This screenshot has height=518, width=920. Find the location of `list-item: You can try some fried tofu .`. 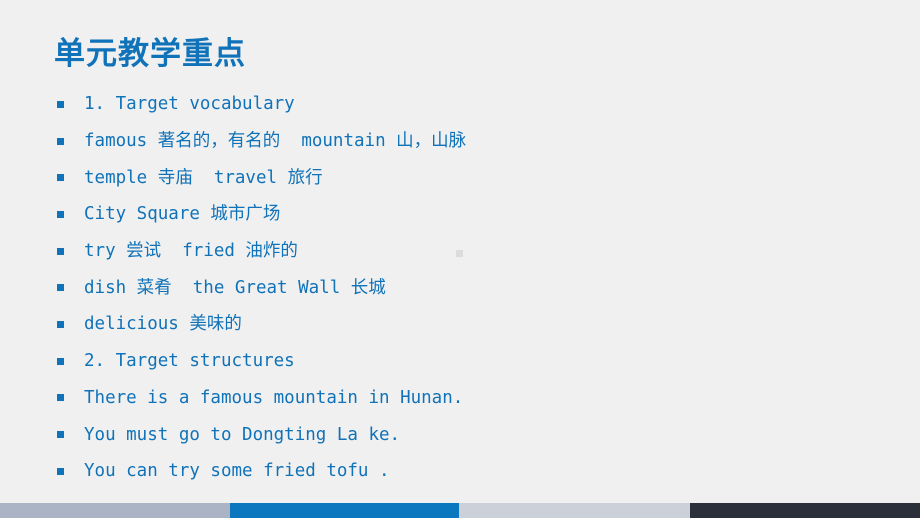

list-item: You can try some fried tofu . is located at coordinates (460, 471).